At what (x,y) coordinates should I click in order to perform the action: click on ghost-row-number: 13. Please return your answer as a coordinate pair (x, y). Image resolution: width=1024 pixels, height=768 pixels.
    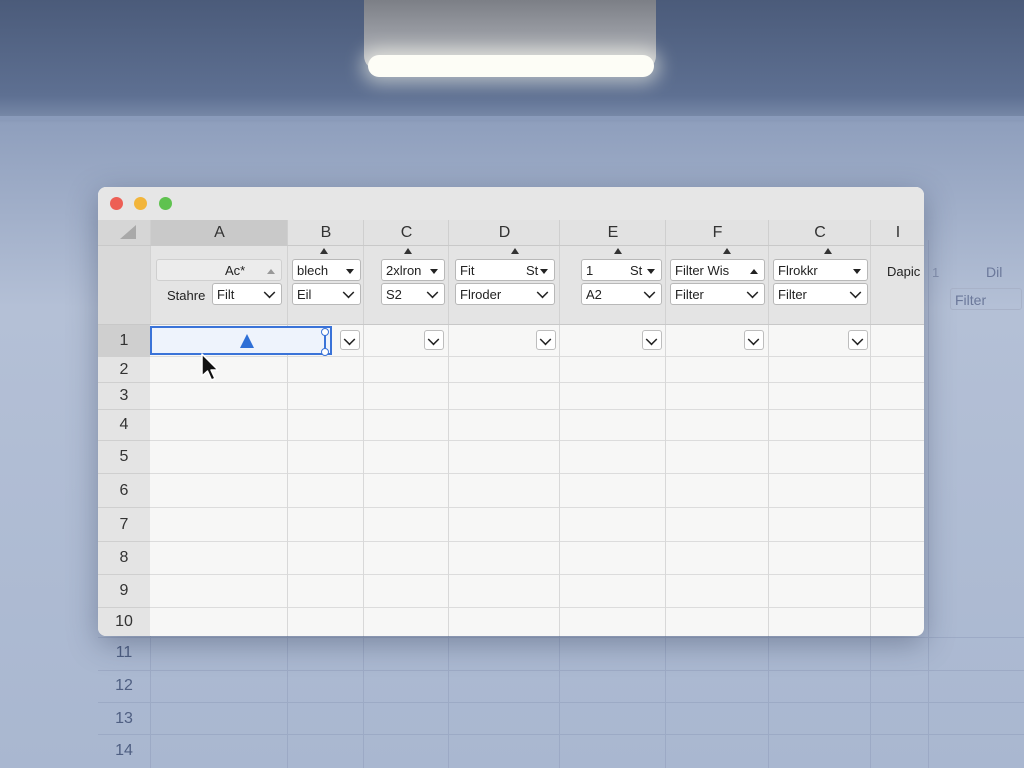
    Looking at the image, I should click on (124, 718).